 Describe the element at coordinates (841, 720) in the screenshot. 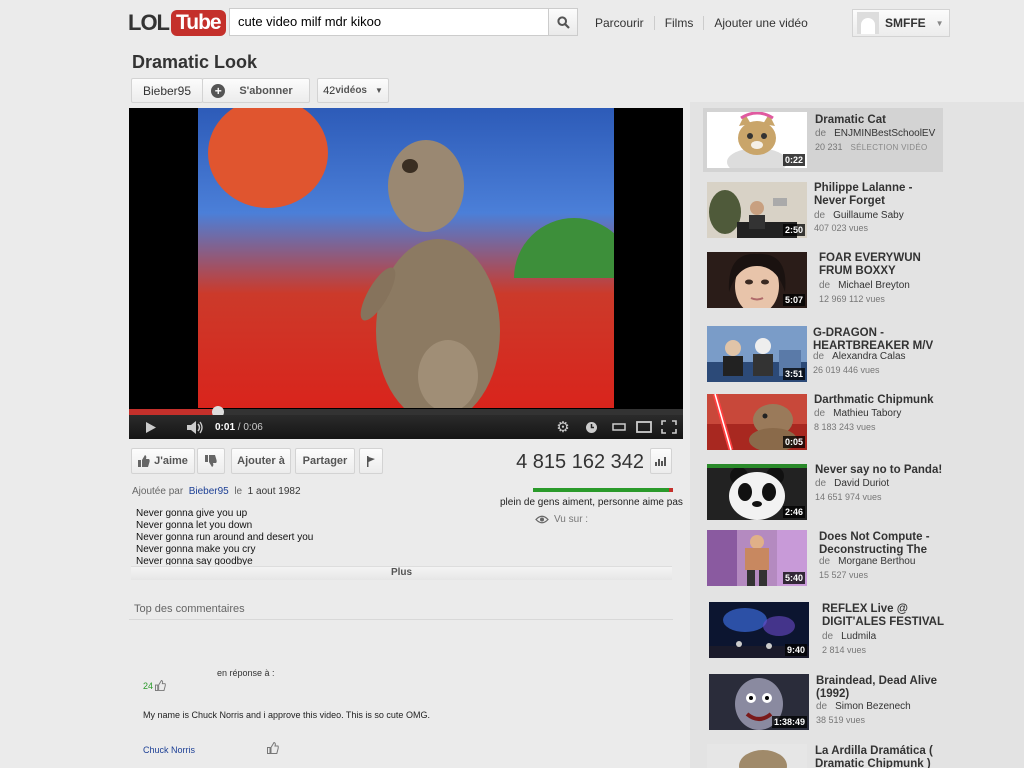

I see `related-video-views: 38 519 vues` at that location.